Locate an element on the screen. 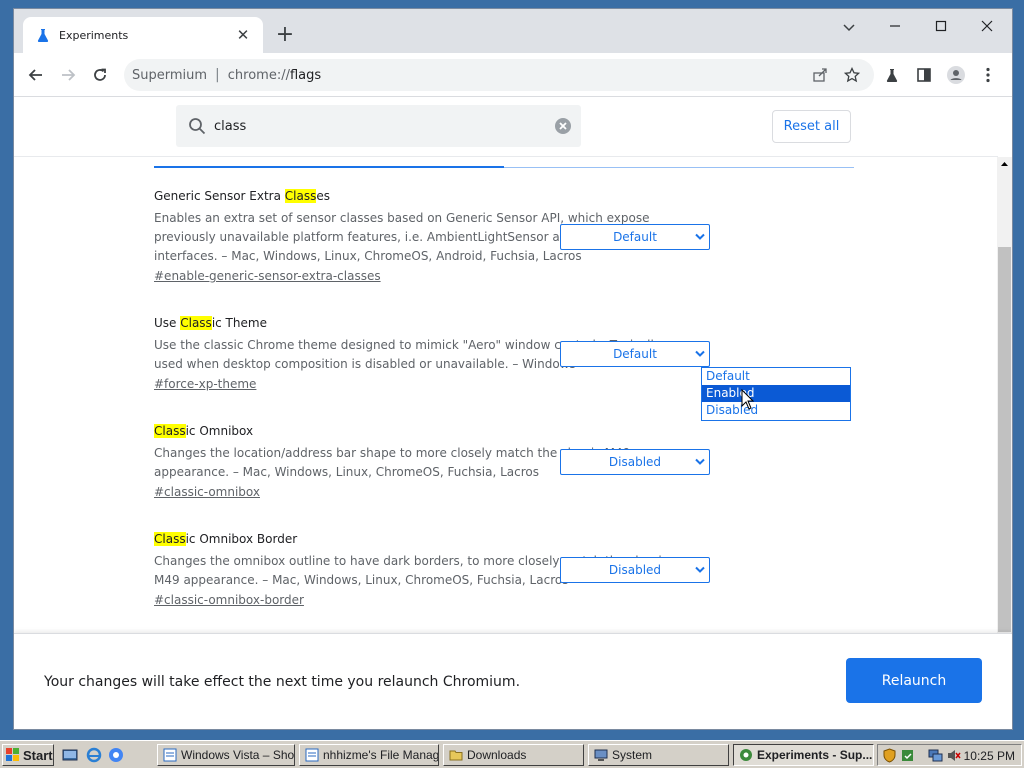 The width and height of the screenshot is (1024, 768). tab-strip: Experiments ✕ + is located at coordinates (513, 31).